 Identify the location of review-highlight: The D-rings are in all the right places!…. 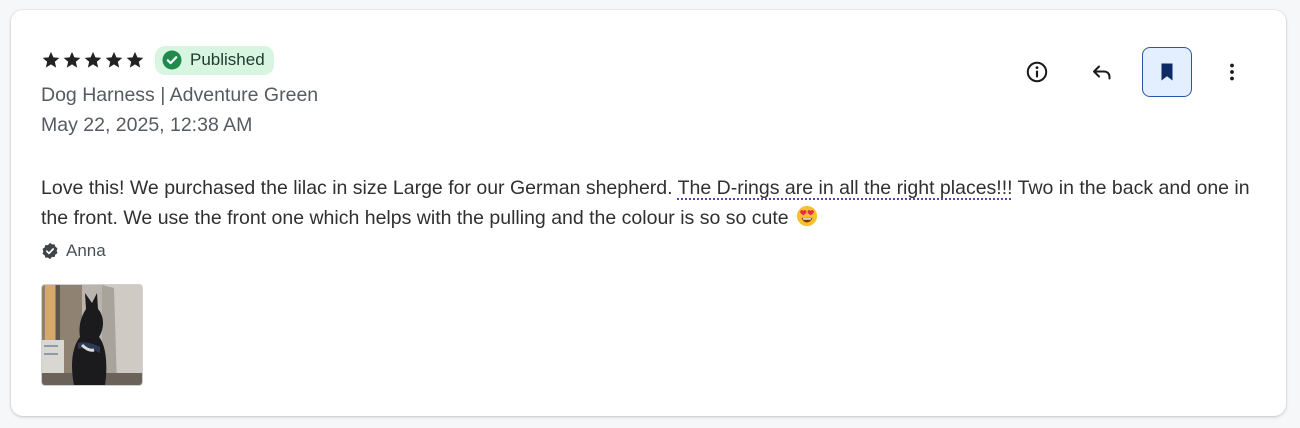
(845, 188).